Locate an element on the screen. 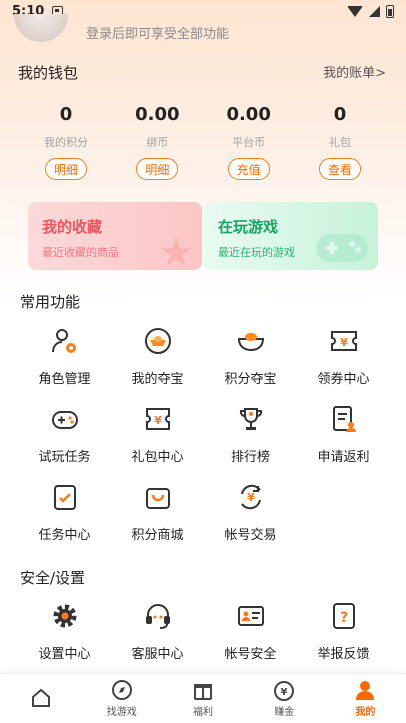 The image size is (406, 723). star-icon: ★ is located at coordinates (176, 250).